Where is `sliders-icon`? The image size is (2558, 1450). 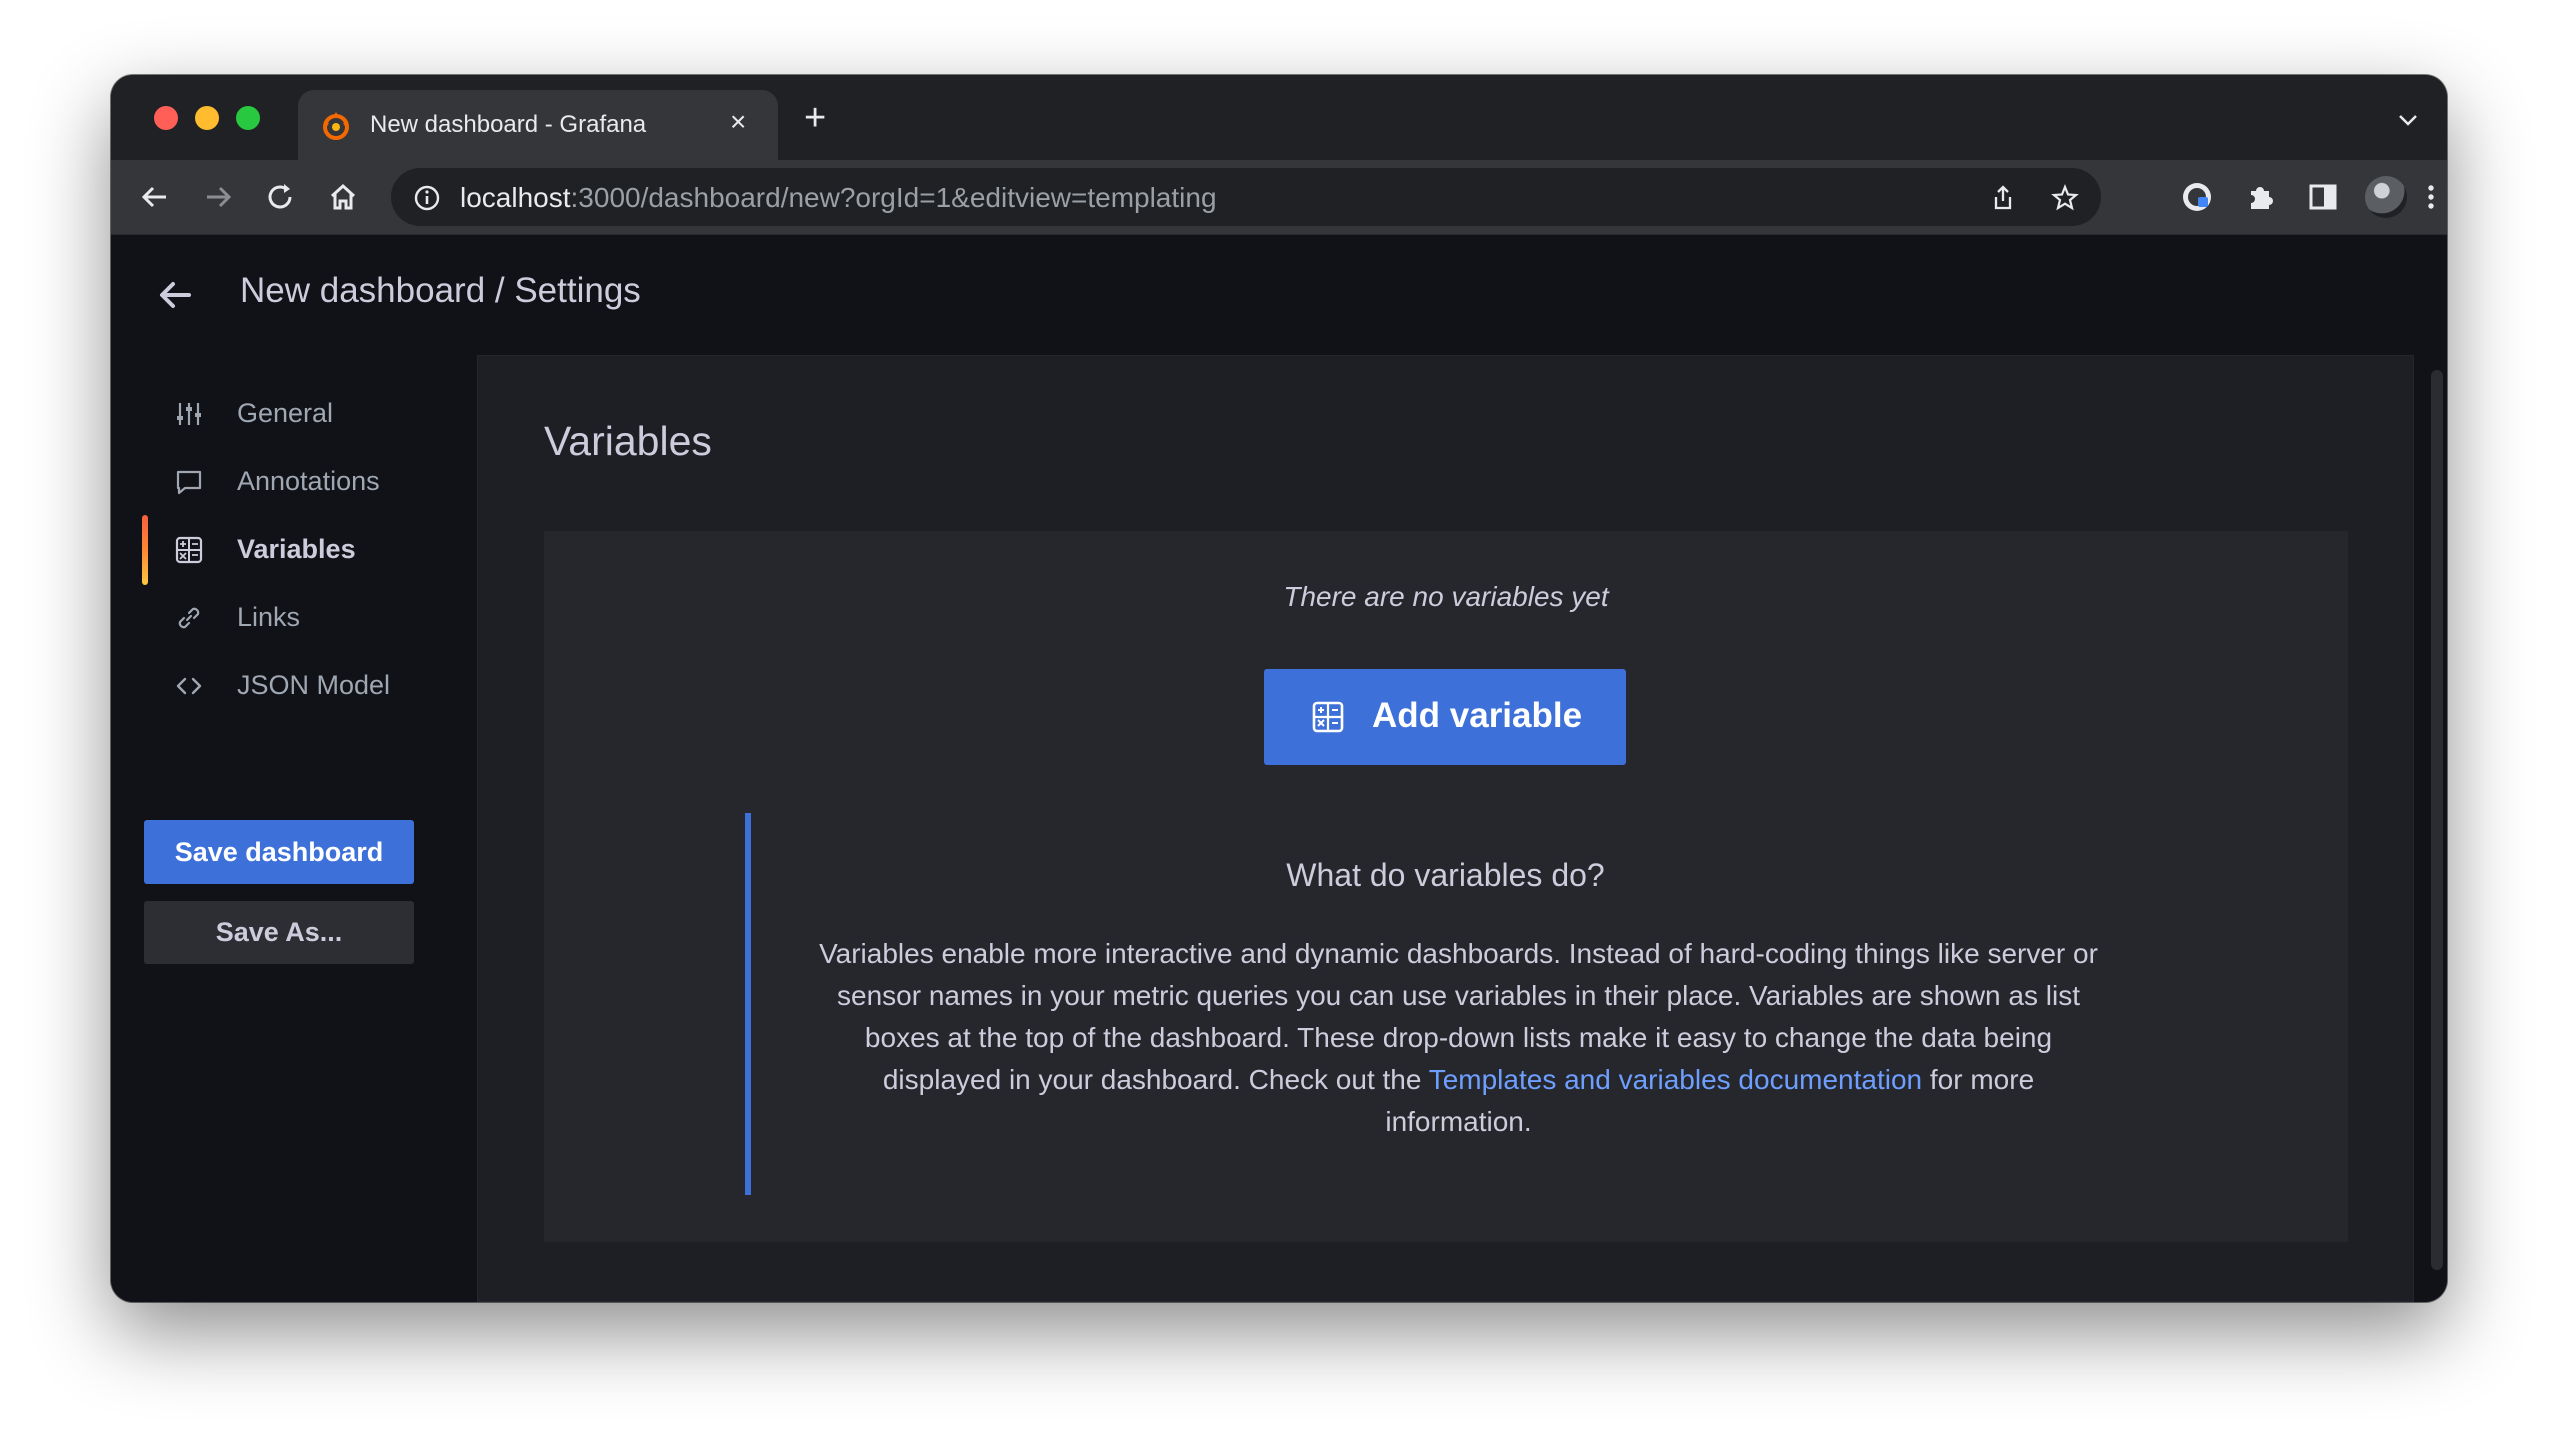 sliders-icon is located at coordinates (189, 414).